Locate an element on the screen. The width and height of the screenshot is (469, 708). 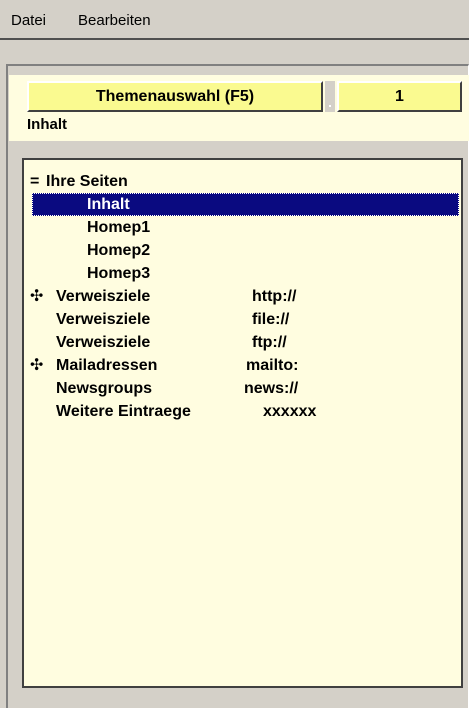
tree-item-homep1: Homep1 is located at coordinates (242, 227).